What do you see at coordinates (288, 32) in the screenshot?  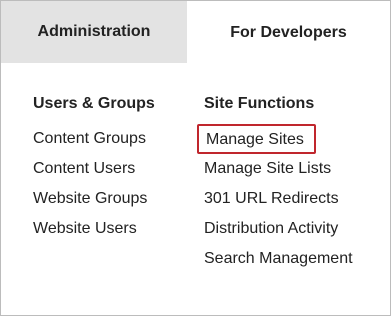 I see `tab-for-developers: For Developers` at bounding box center [288, 32].